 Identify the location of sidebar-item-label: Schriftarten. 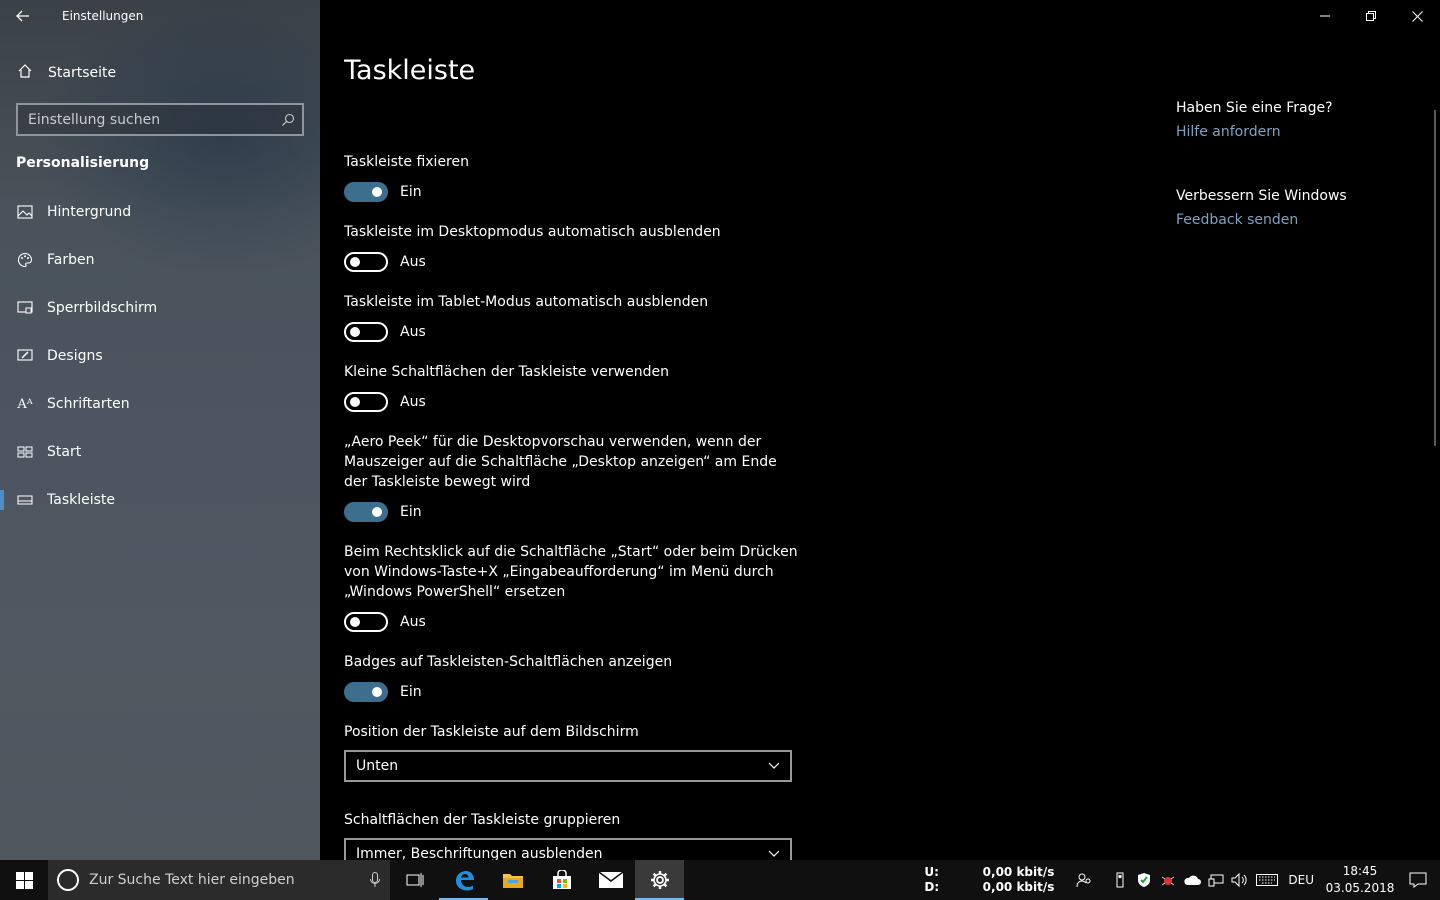
(88, 404).